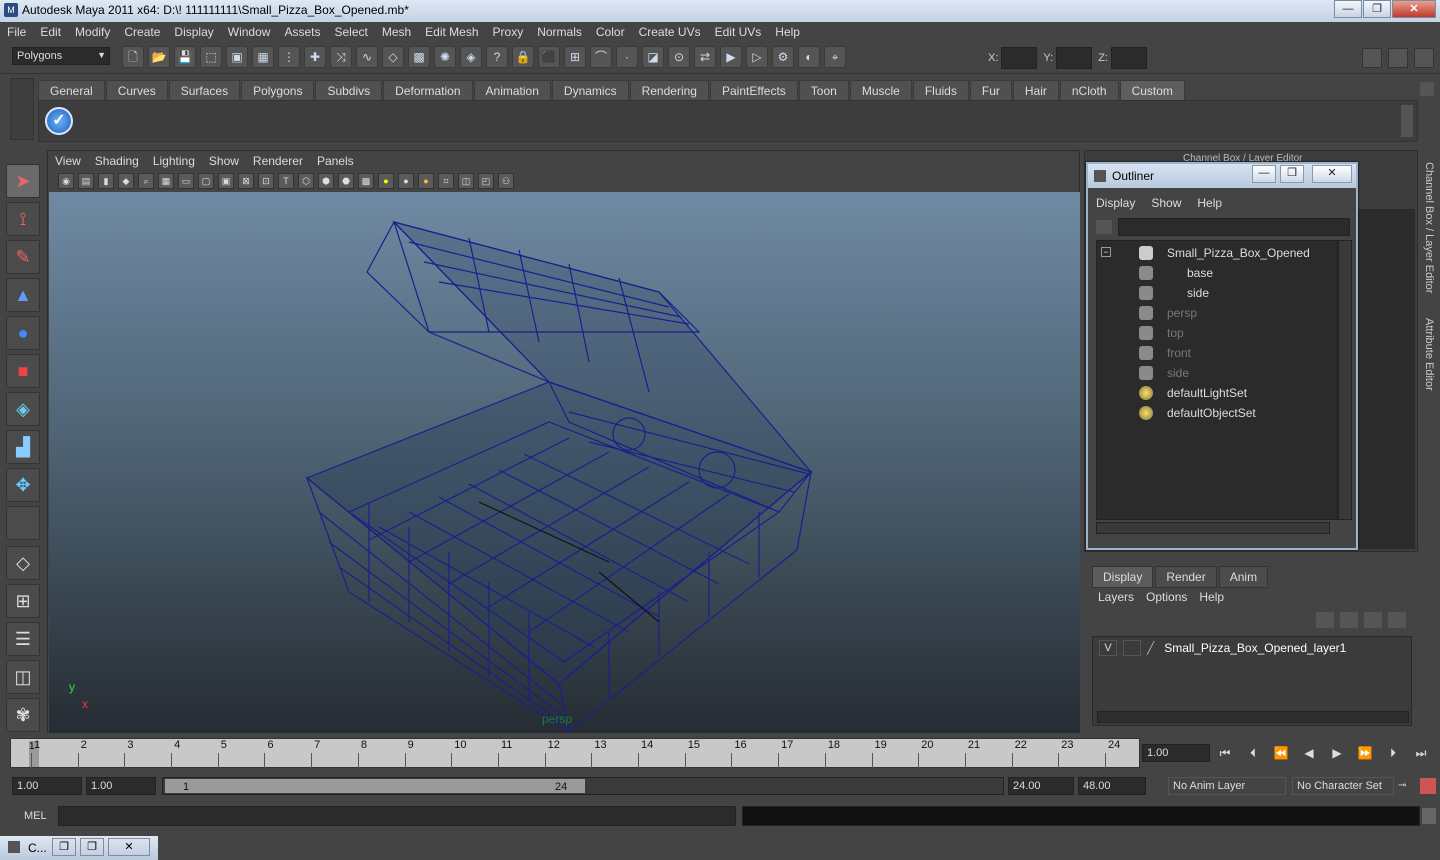  What do you see at coordinates (23, 639) in the screenshot?
I see `persp-outliner-layout-icon: ☰` at bounding box center [23, 639].